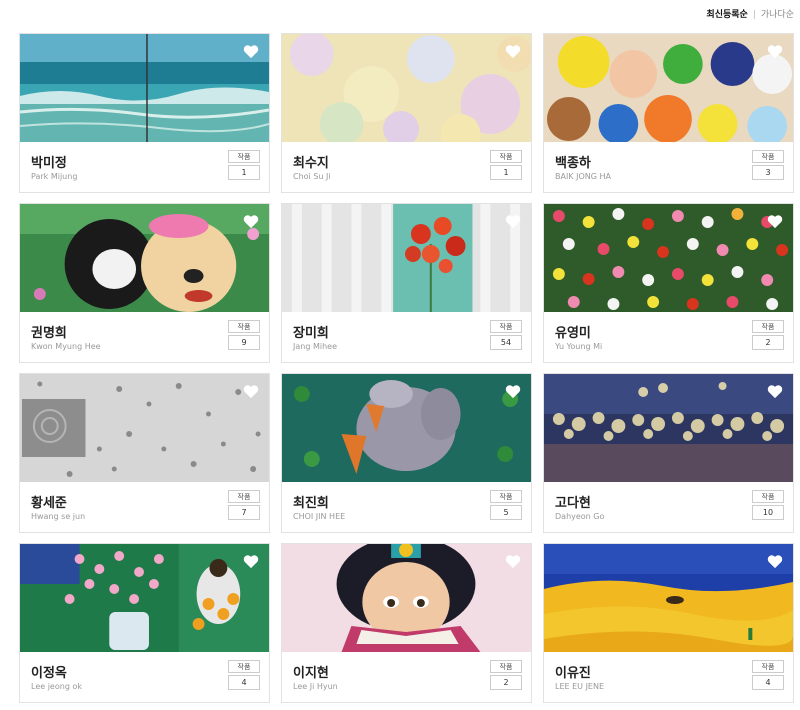  What do you see at coordinates (768, 682) in the screenshot?
I see `works-count: 4` at bounding box center [768, 682].